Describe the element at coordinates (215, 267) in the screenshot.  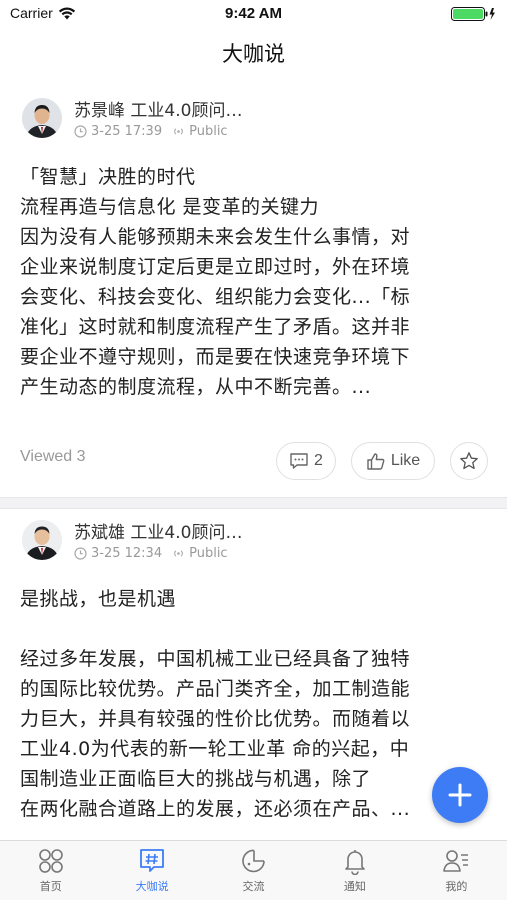
I see `post-line: 企业来说制度订定后更是立即过时，外在环境` at that location.